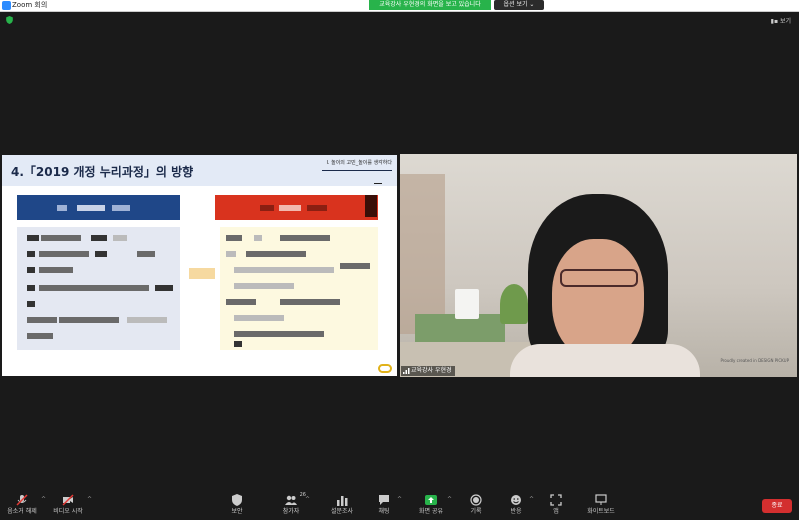 Image resolution: width=799 pixels, height=520 pixels. What do you see at coordinates (237, 511) in the screenshot?
I see `security-label: 보안` at bounding box center [237, 511].